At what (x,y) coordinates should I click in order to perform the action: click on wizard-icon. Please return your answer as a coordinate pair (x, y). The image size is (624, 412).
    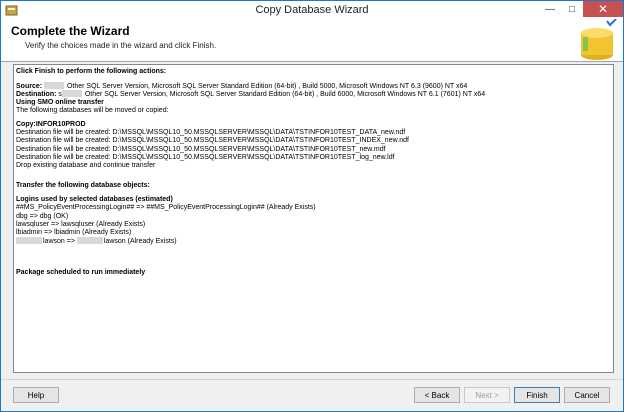
    Looking at the image, I should click on (599, 39).